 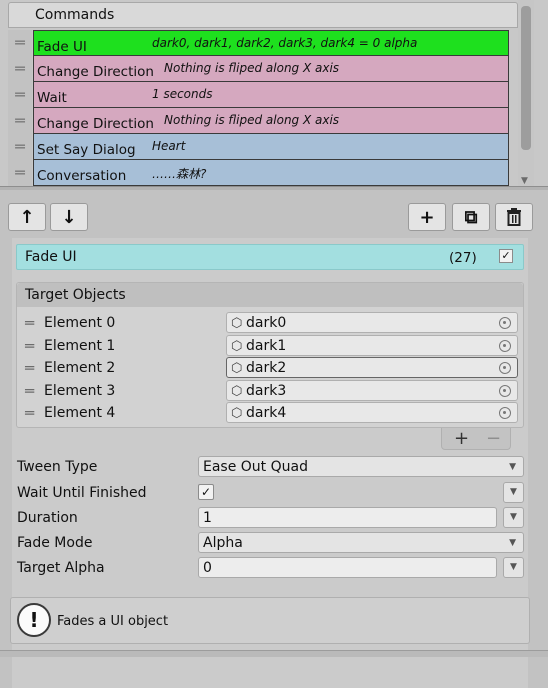 I want to click on commands-scrollbar: ▼, so click(x=526, y=94).